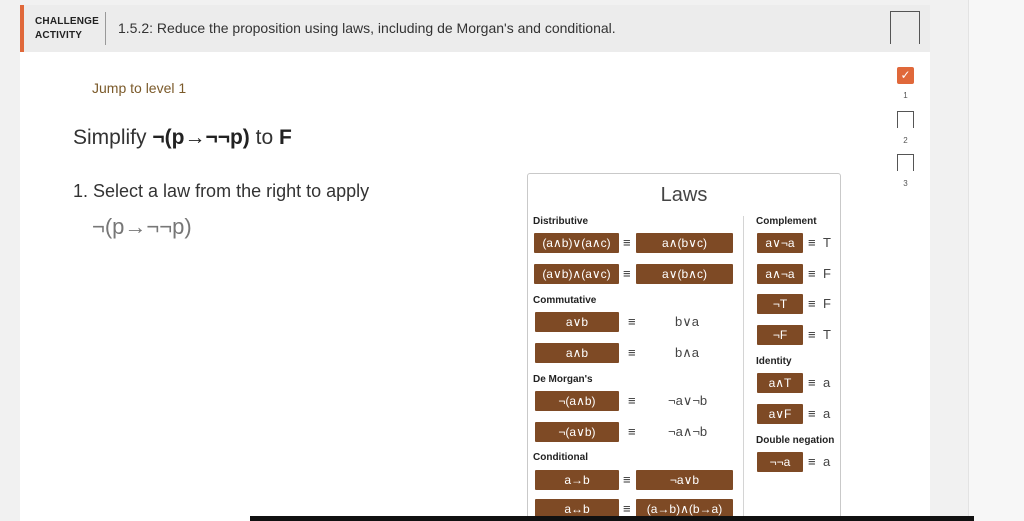  Describe the element at coordinates (577, 353) in the screenshot. I see `law-button: a∧b` at that location.